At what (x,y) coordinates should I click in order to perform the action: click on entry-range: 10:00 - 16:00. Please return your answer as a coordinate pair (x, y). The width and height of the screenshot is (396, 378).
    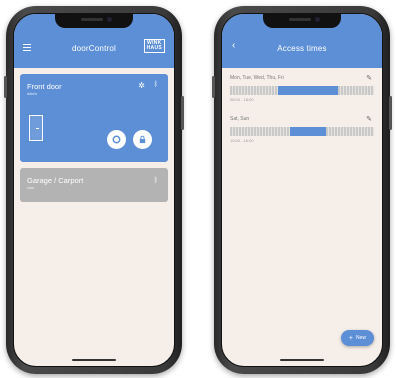
    Looking at the image, I should click on (242, 140).